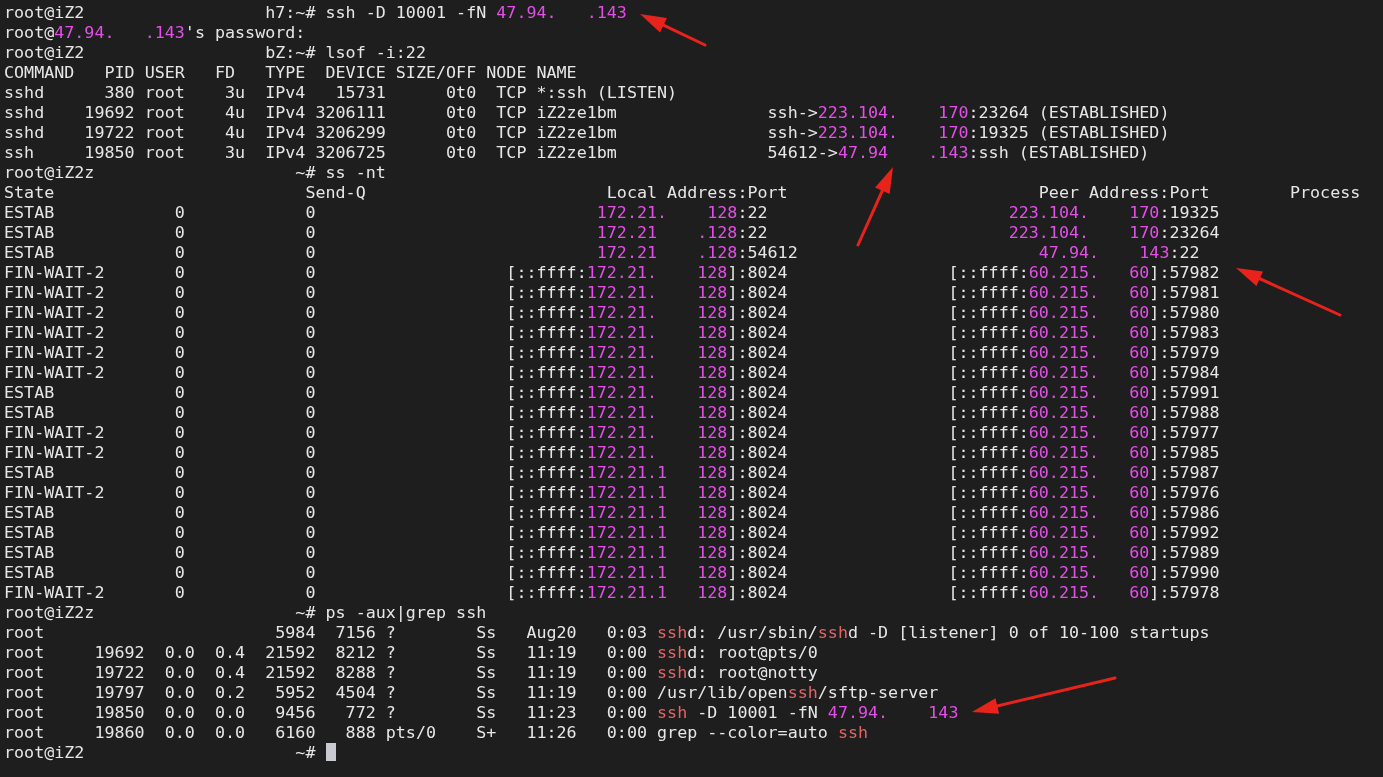 The width and height of the screenshot is (1383, 777). What do you see at coordinates (155, 32) in the screenshot?
I see `terminal-line: root@47.94. .143's password:` at bounding box center [155, 32].